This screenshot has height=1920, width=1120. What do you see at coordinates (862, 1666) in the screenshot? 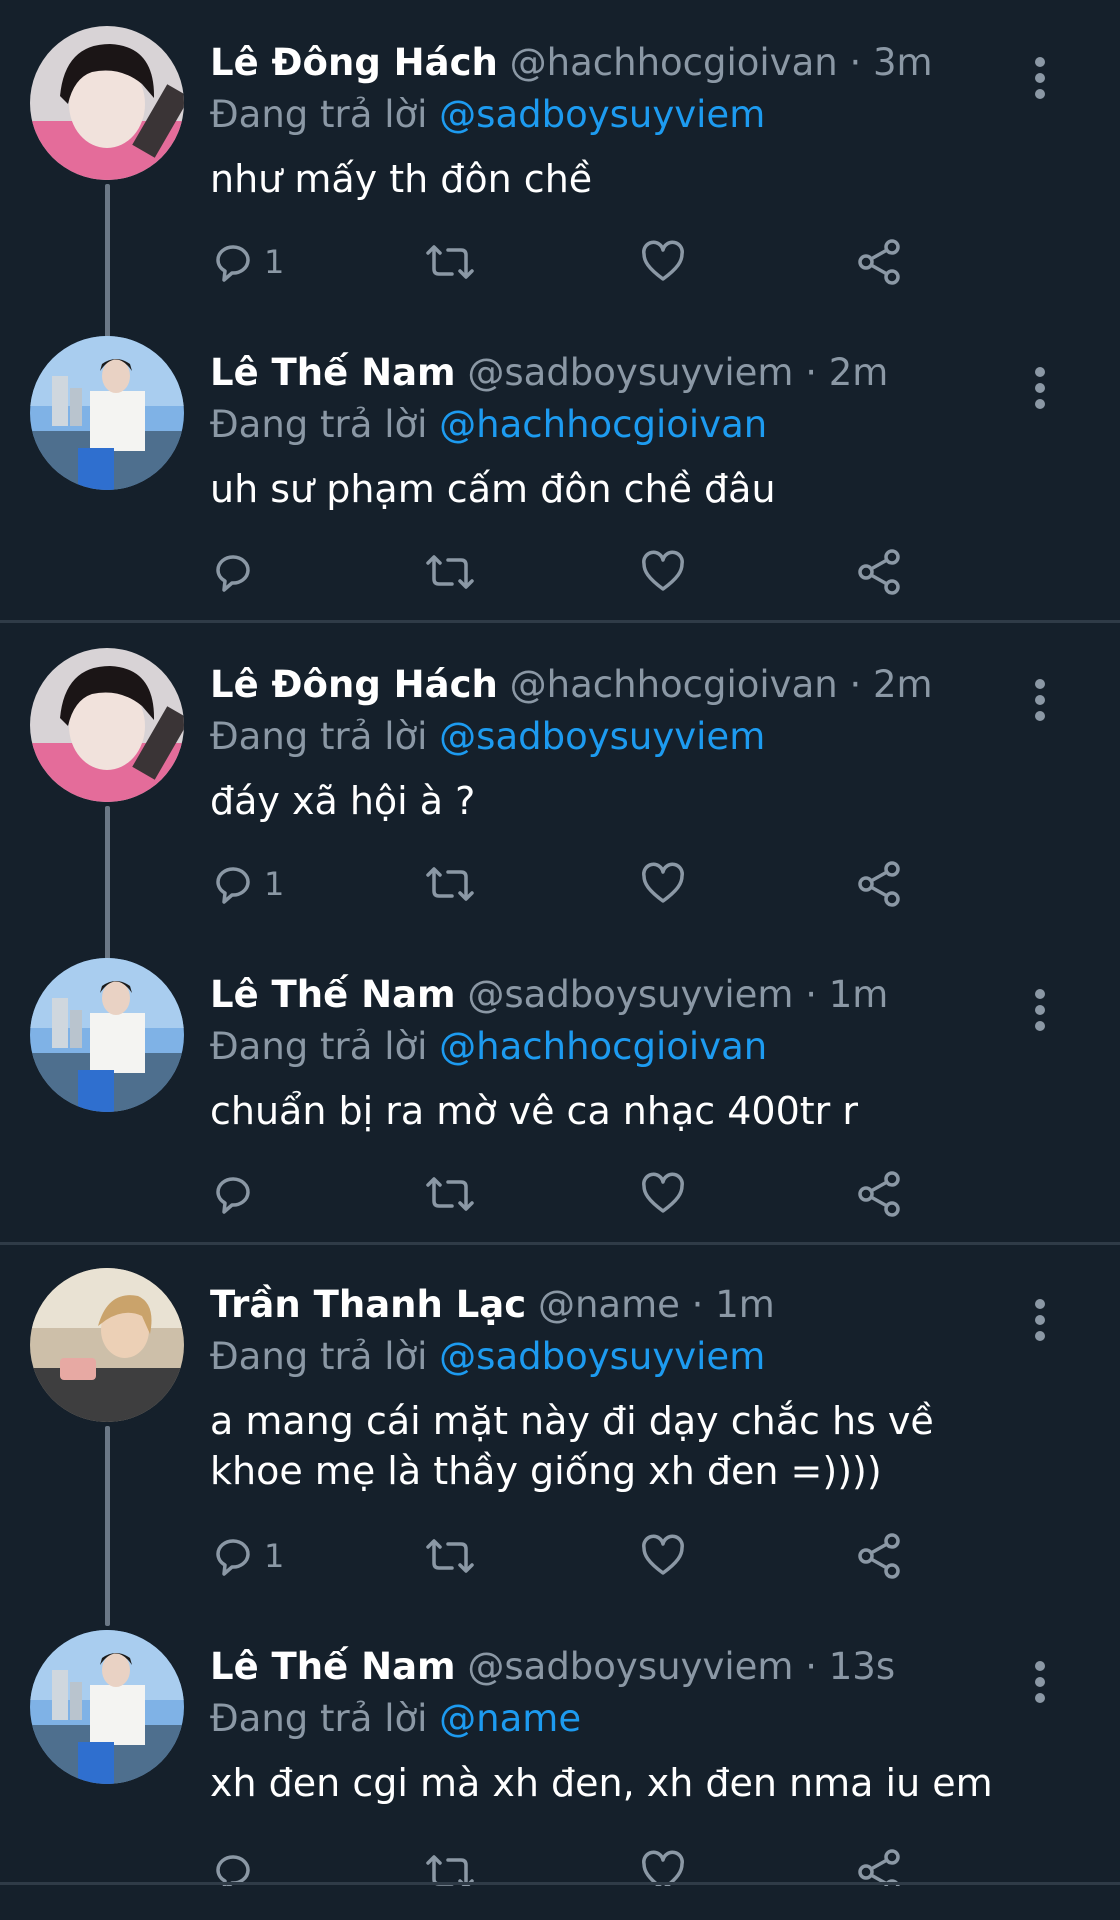
I see `timestamp: 13s` at bounding box center [862, 1666].